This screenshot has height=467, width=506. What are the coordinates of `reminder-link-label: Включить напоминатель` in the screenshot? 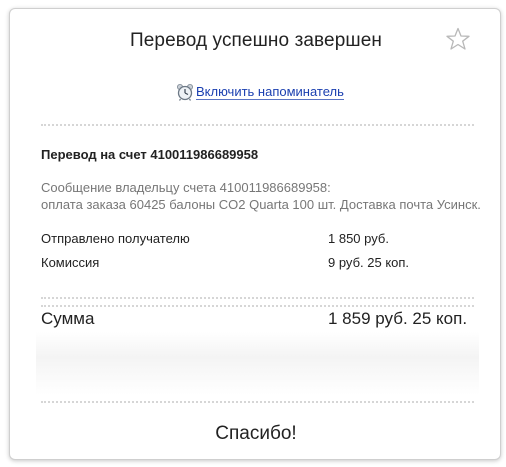 It's located at (270, 92).